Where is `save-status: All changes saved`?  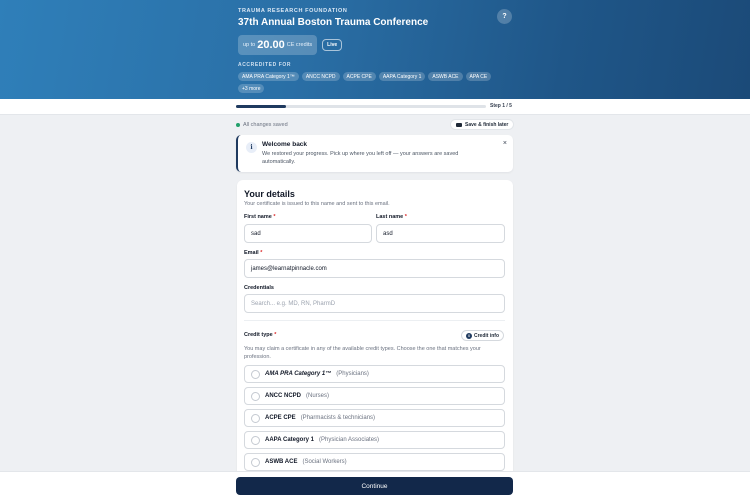 save-status: All changes saved is located at coordinates (262, 125).